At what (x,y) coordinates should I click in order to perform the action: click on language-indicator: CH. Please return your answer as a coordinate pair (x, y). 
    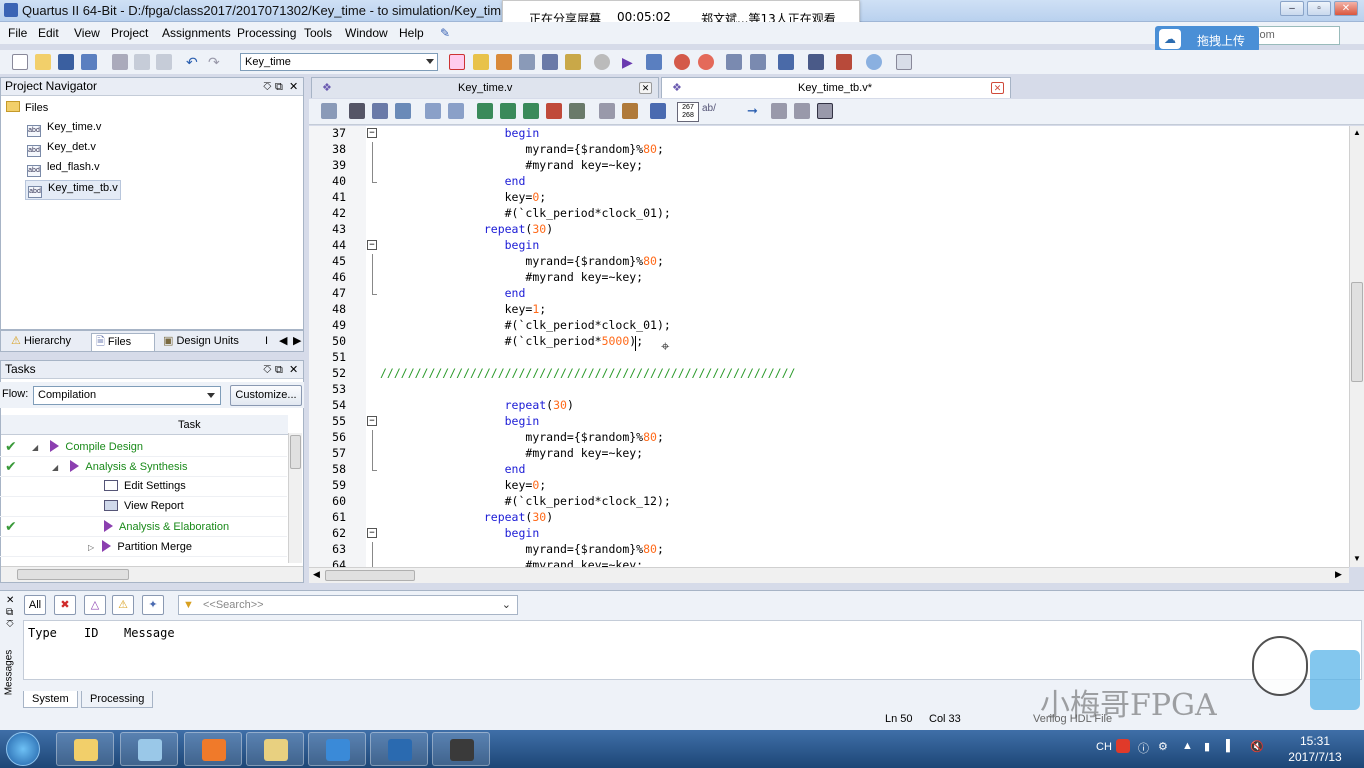
    Looking at the image, I should click on (1104, 747).